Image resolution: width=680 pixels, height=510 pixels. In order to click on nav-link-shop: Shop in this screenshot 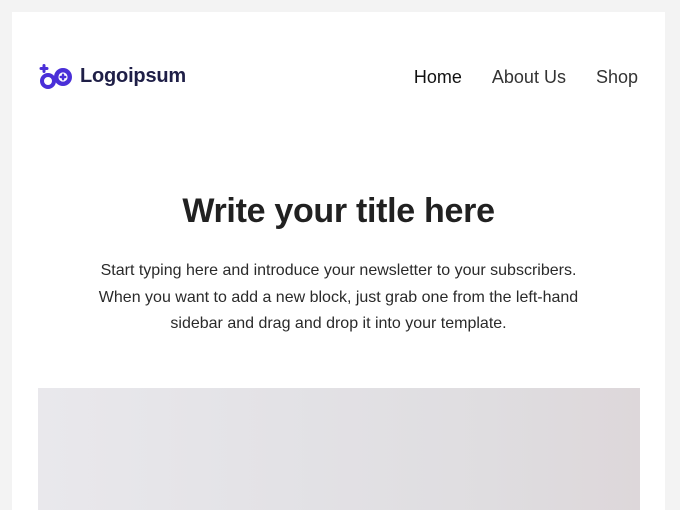, I will do `click(617, 77)`.